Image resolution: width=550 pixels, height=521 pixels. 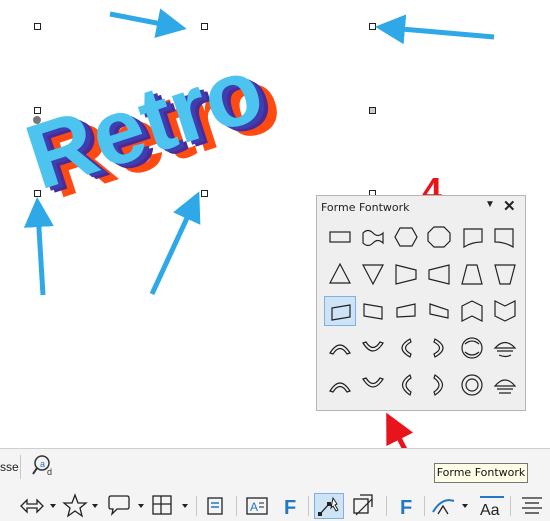 What do you see at coordinates (490, 510) in the screenshot?
I see `svg-text: Aa` at bounding box center [490, 510].